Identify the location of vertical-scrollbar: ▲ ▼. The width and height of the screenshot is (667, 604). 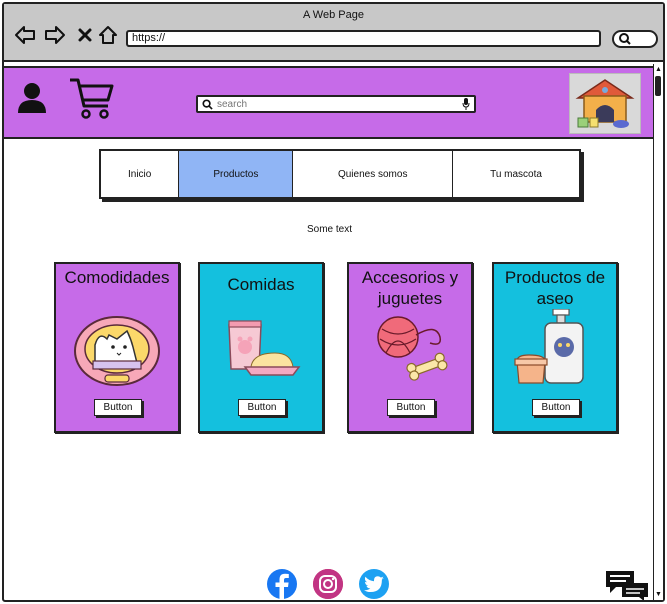
(658, 332).